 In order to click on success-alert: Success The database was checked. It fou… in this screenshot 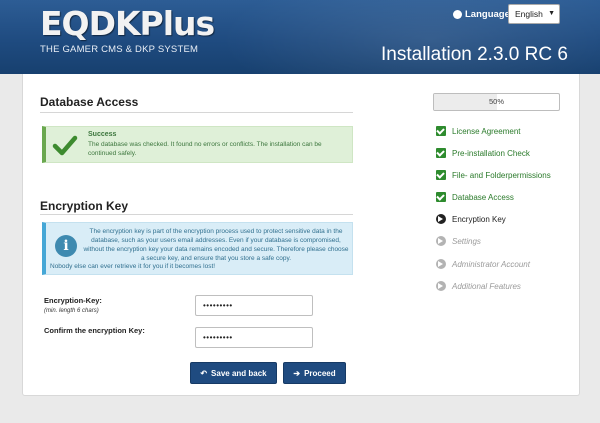, I will do `click(197, 144)`.